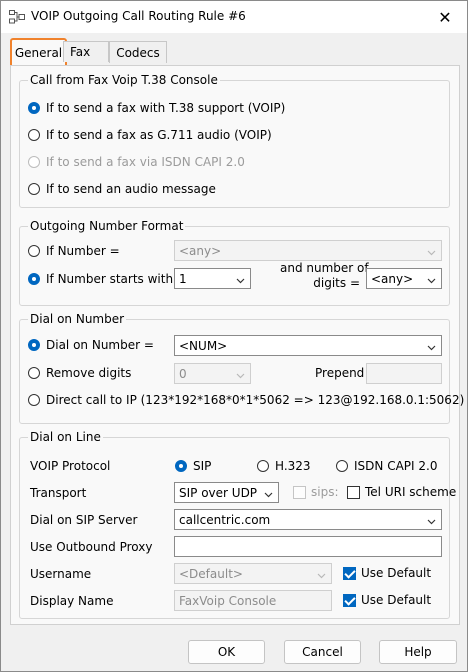  I want to click on voip-protocol-label: VOIP Protocol, so click(70, 466).